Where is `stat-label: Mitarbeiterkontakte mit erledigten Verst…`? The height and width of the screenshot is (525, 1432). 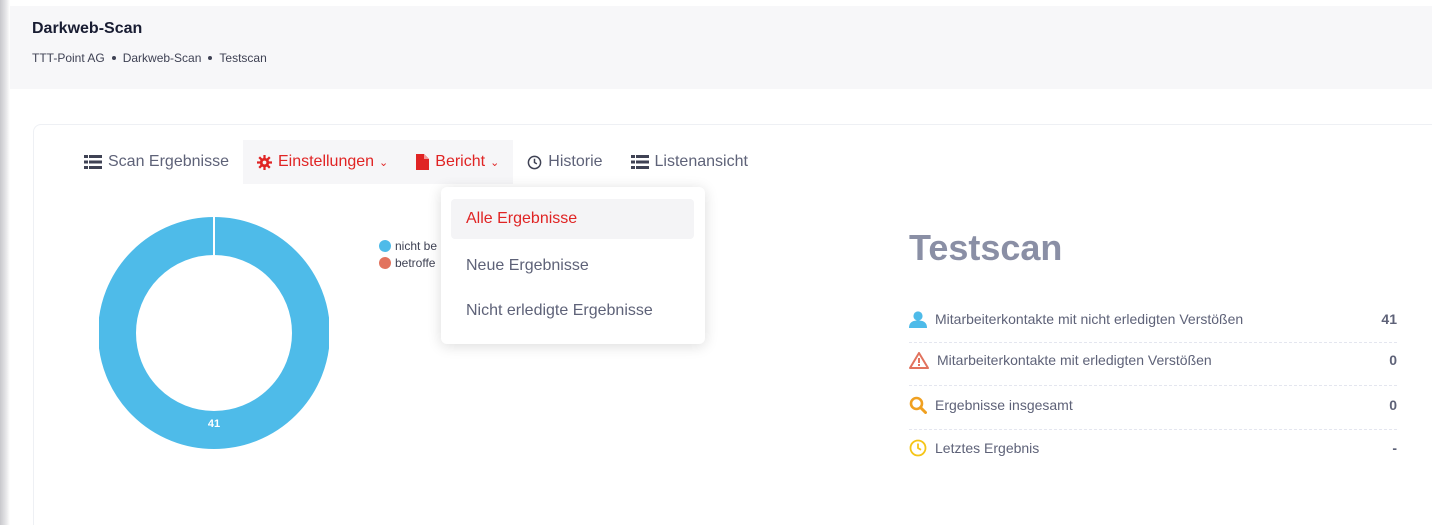
stat-label: Mitarbeiterkontakte mit erledigten Verst… is located at coordinates (1074, 360).